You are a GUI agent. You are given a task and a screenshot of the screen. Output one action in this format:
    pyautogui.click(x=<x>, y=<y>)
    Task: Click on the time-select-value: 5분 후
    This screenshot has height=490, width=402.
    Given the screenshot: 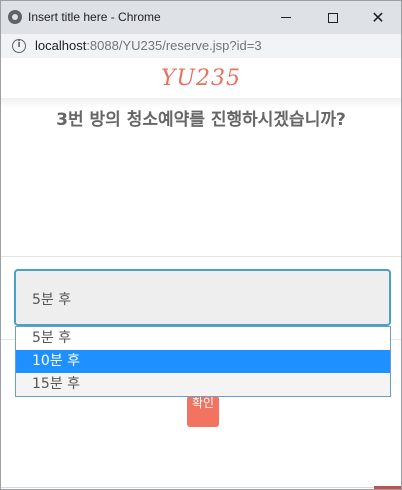 What is the action you would take?
    pyautogui.click(x=52, y=300)
    